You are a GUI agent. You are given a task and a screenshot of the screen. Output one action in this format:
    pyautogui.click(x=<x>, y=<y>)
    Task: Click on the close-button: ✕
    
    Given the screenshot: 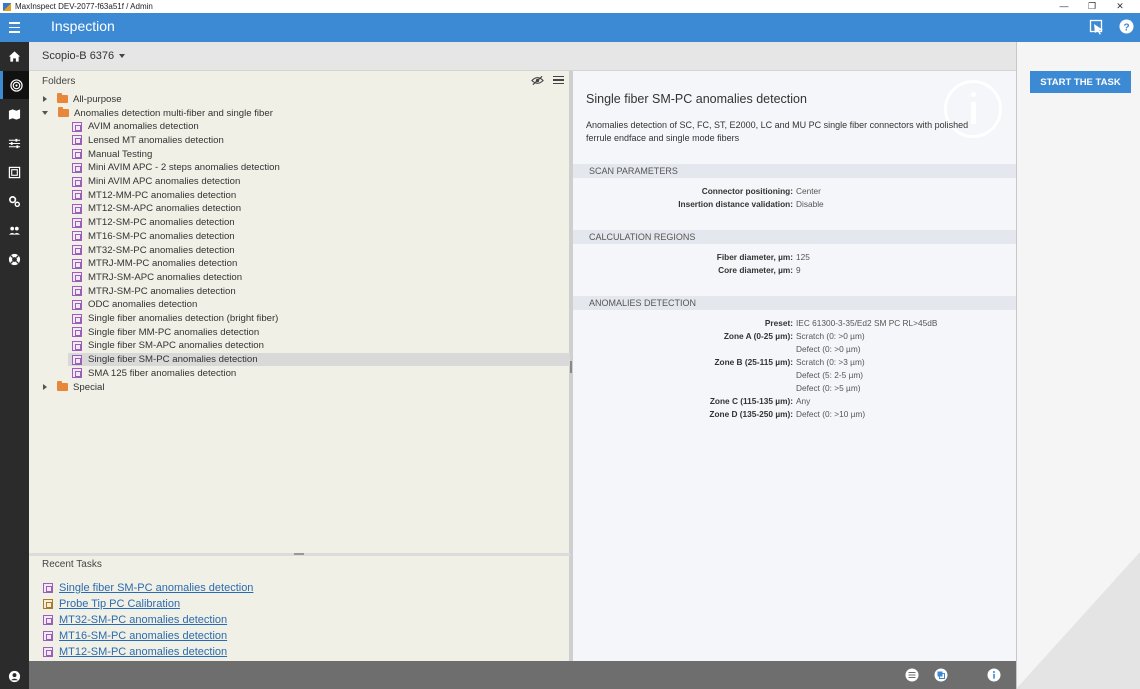 What is the action you would take?
    pyautogui.click(x=1120, y=6)
    